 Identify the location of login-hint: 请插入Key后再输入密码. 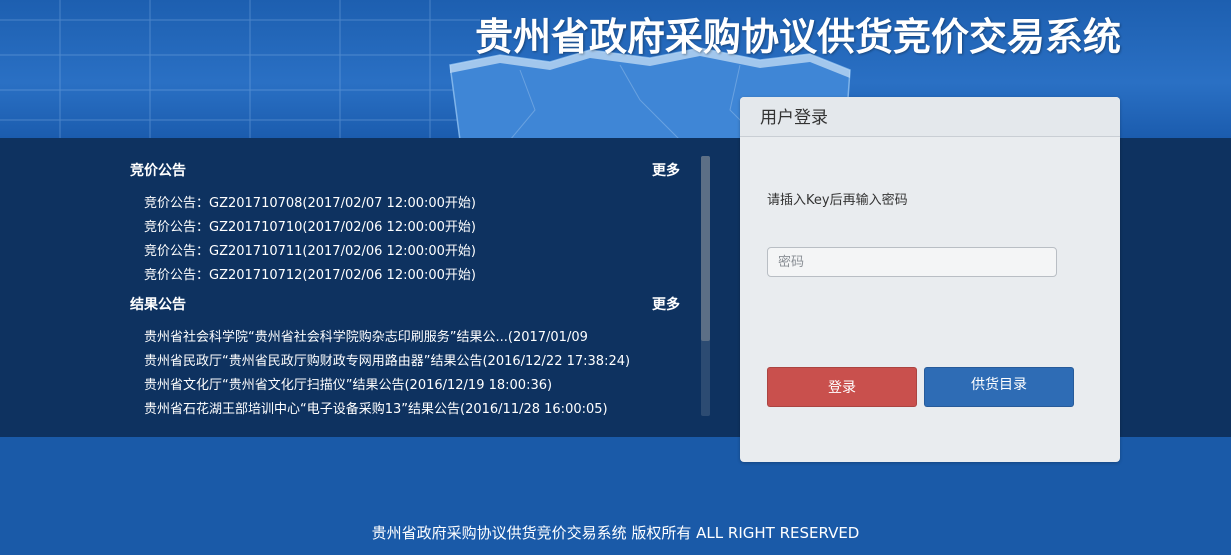
(837, 200).